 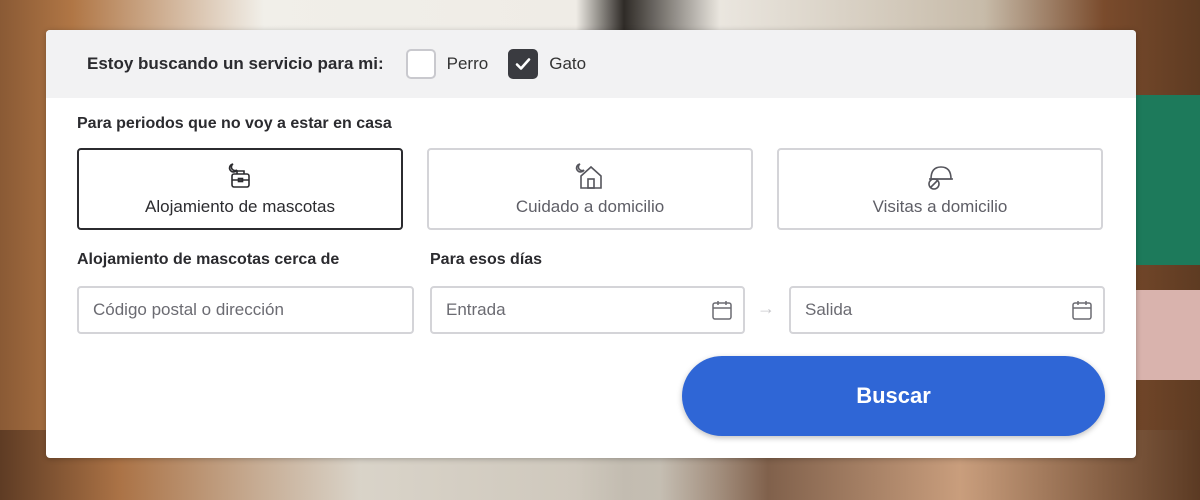 What do you see at coordinates (577, 310) in the screenshot?
I see `start-date-input` at bounding box center [577, 310].